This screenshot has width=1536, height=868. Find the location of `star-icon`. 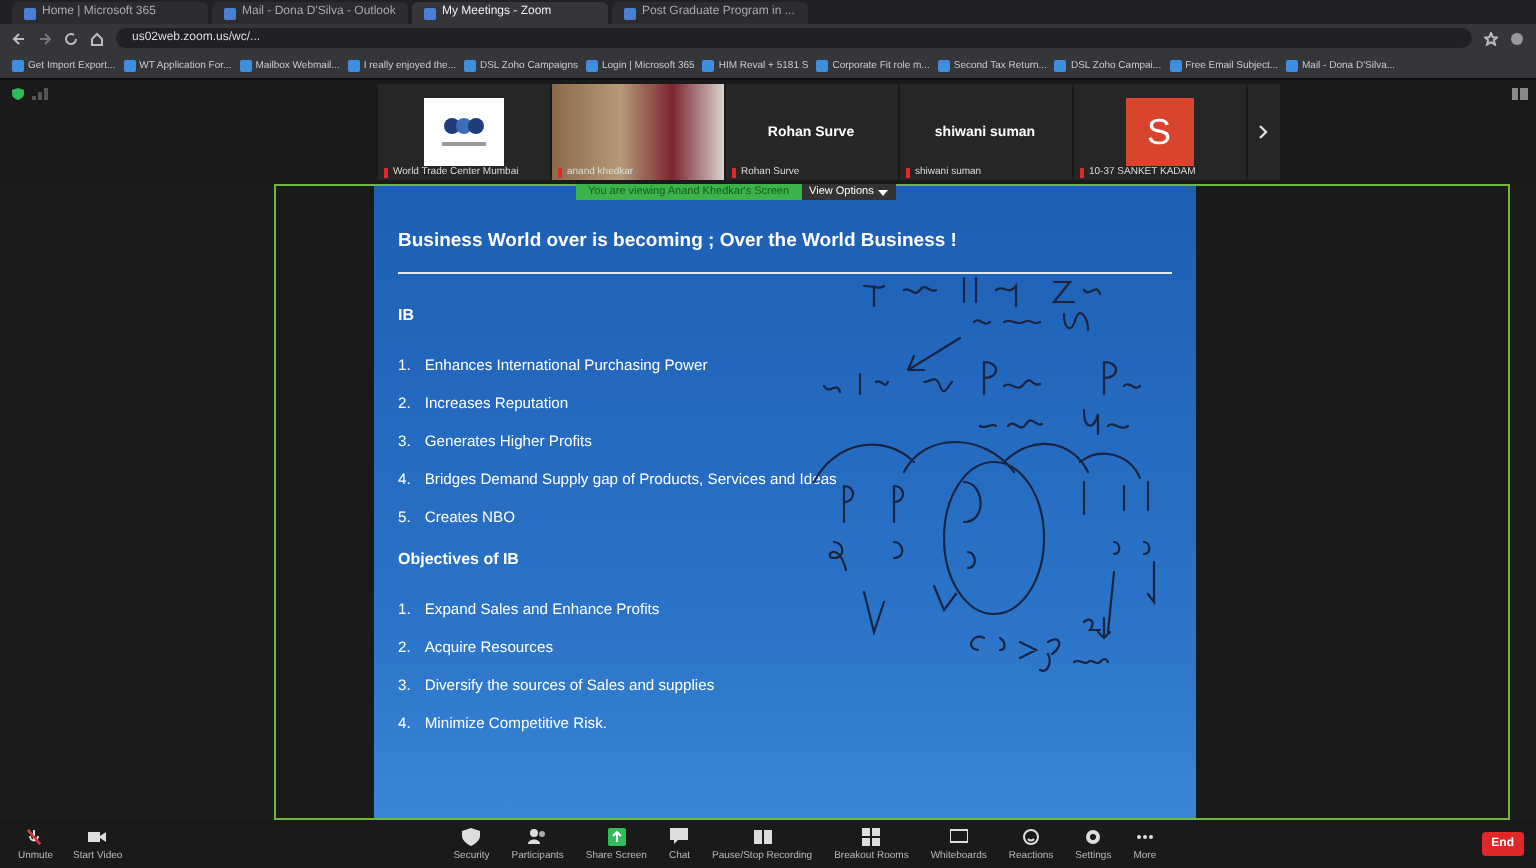

star-icon is located at coordinates (1491, 38).